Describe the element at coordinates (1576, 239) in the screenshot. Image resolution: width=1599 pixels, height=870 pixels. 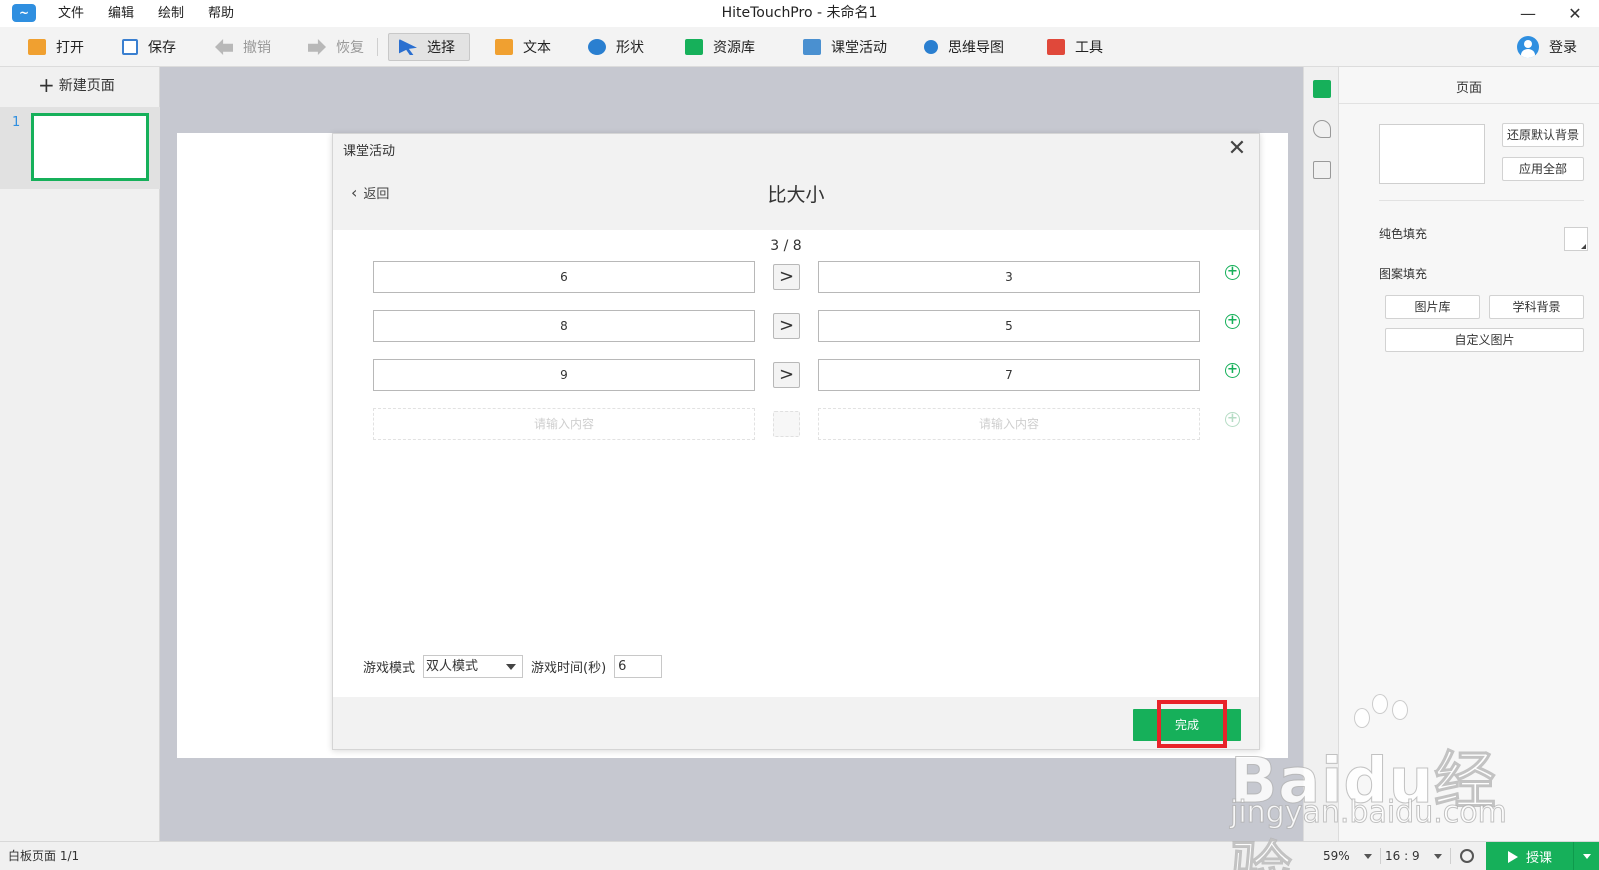
I see `solid-fill-color-picker` at that location.